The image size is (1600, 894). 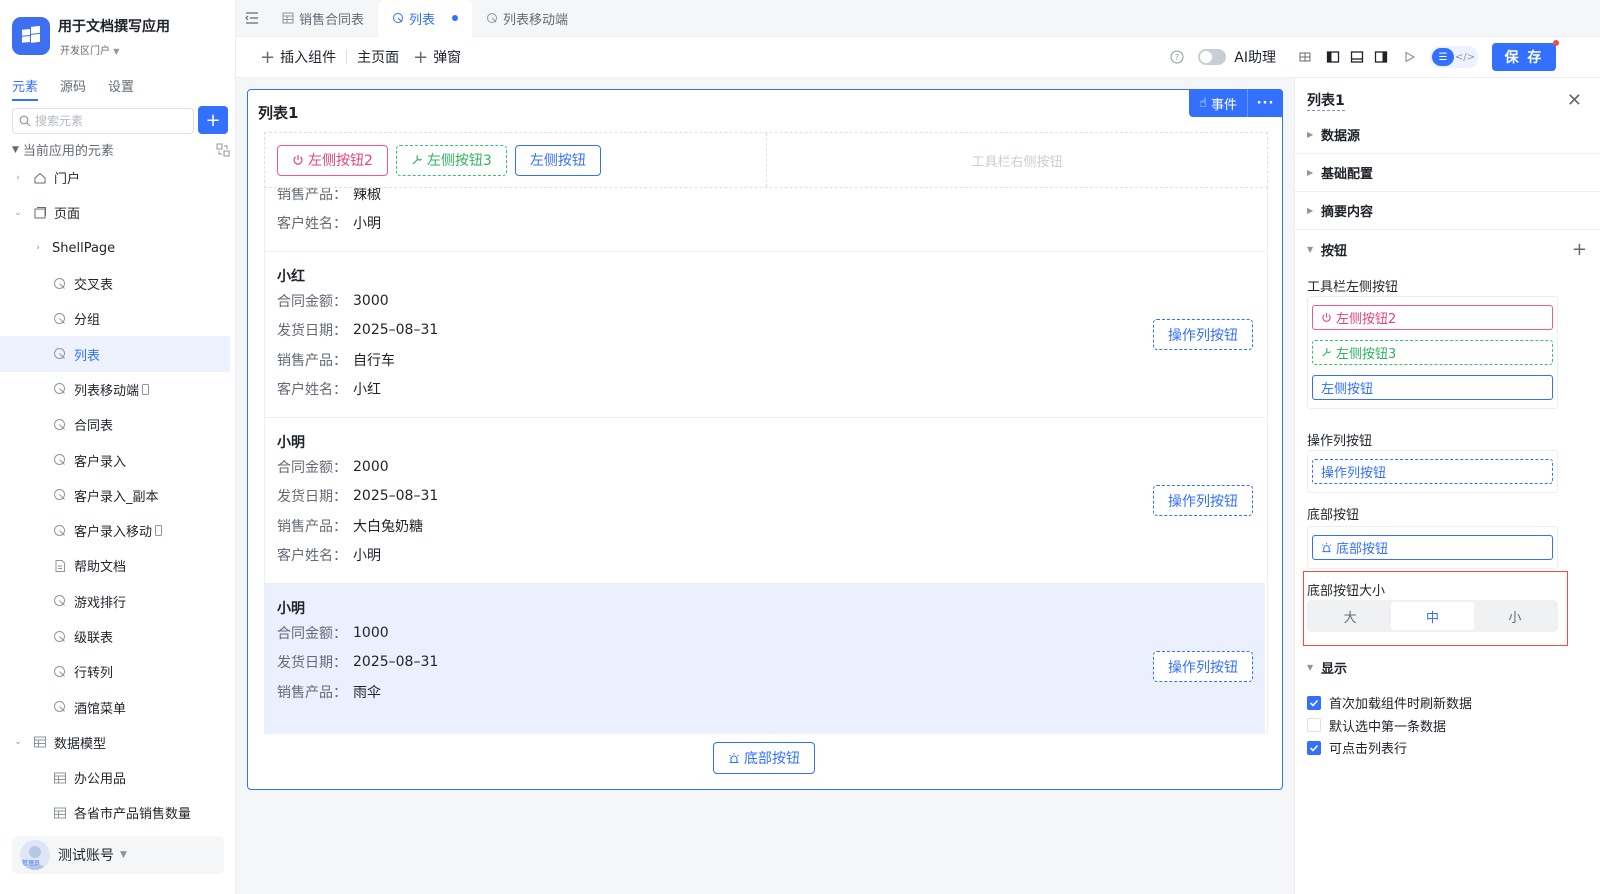 What do you see at coordinates (1347, 212) in the screenshot?
I see `section-label: 摘要内容` at bounding box center [1347, 212].